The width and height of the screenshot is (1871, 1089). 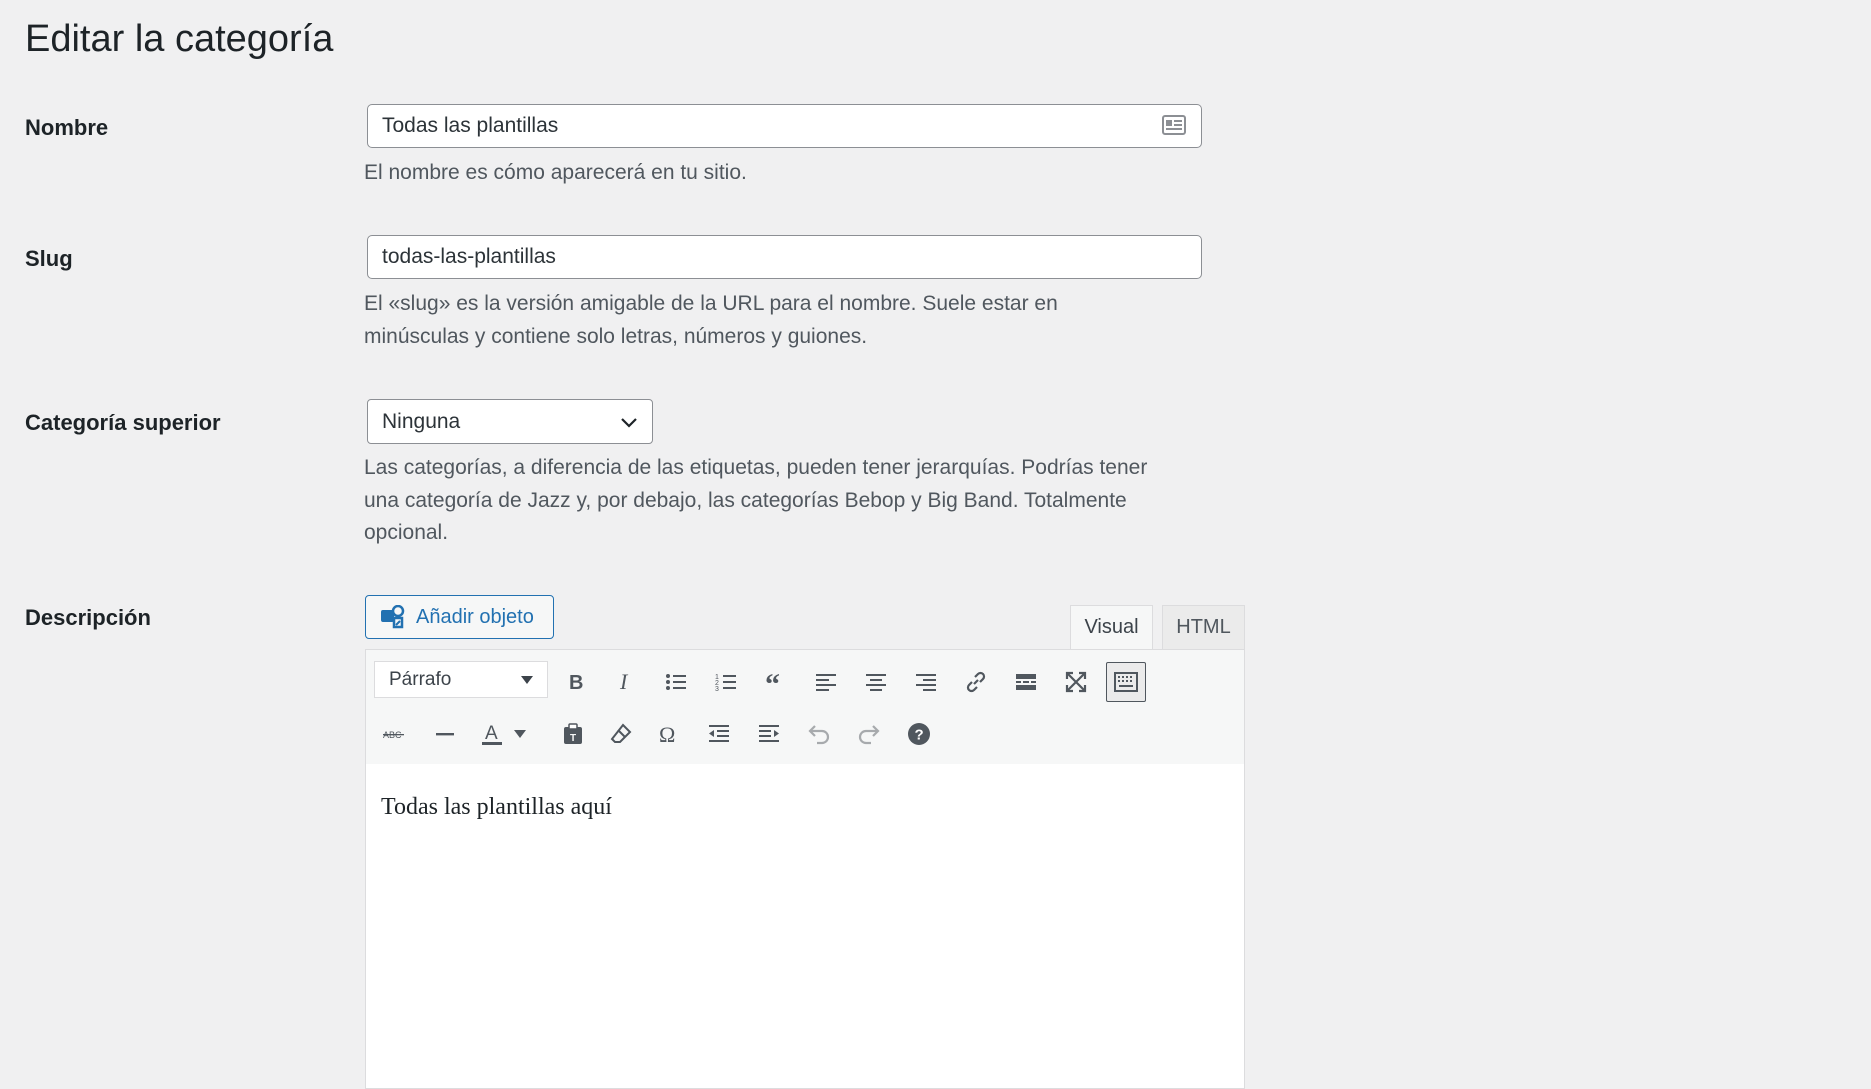 I want to click on undo-icon, so click(x=819, y=734).